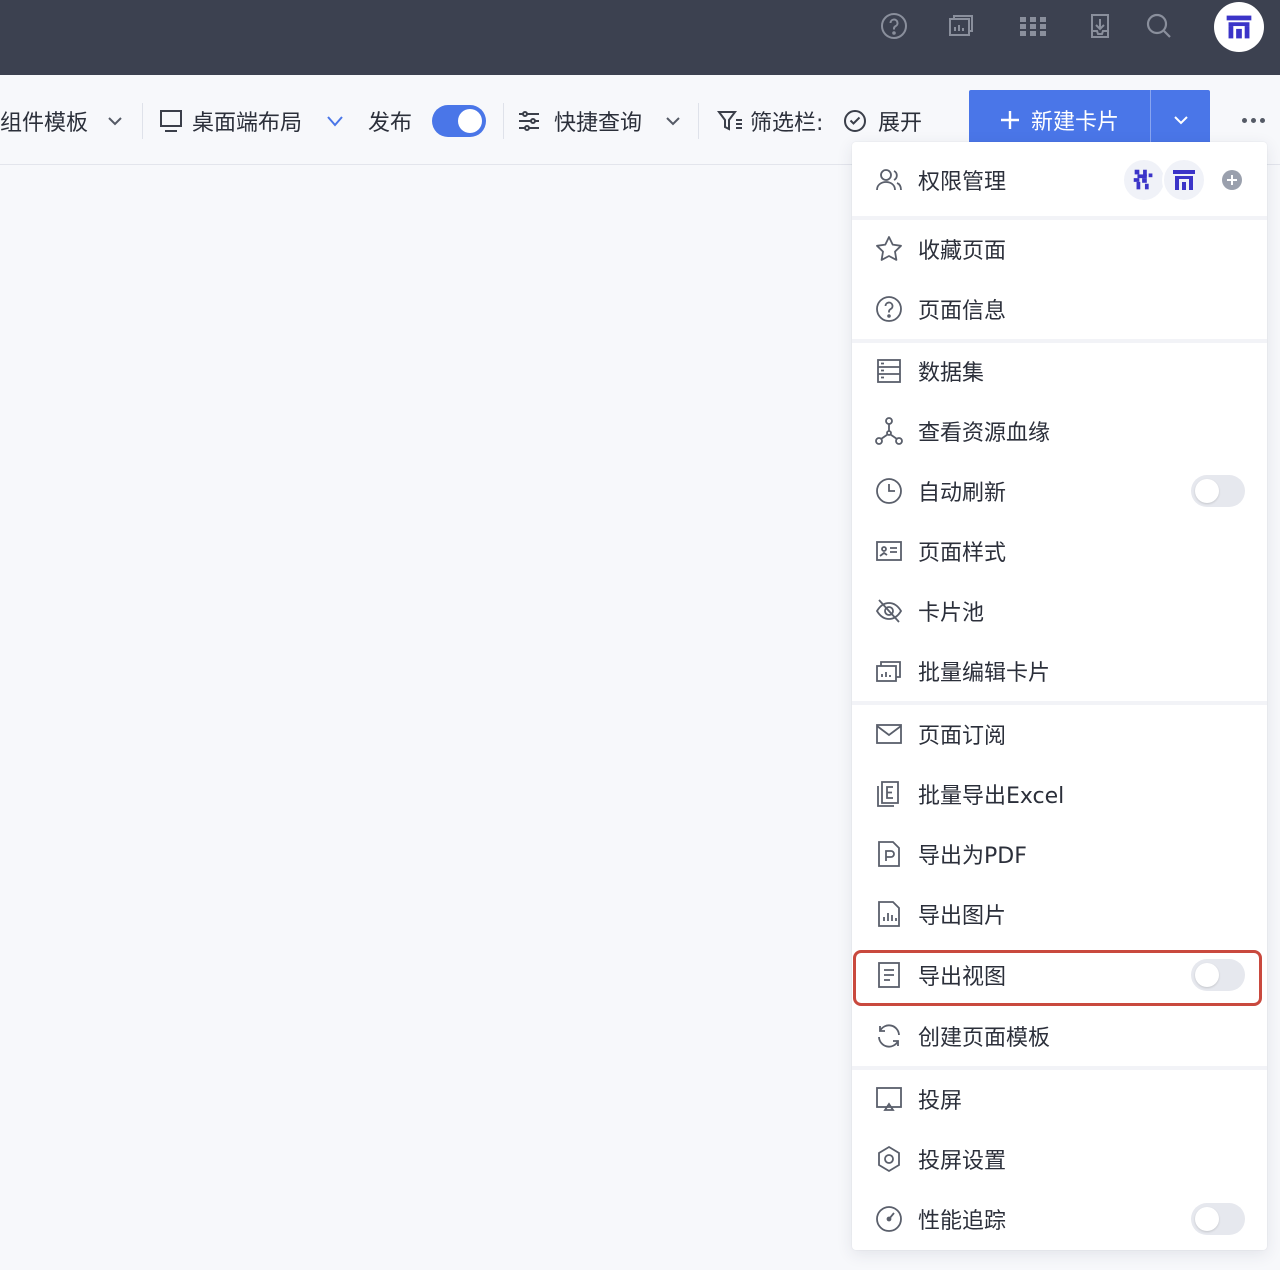 This screenshot has width=1280, height=1270. What do you see at coordinates (1033, 26) in the screenshot?
I see `apps-grid-icon` at bounding box center [1033, 26].